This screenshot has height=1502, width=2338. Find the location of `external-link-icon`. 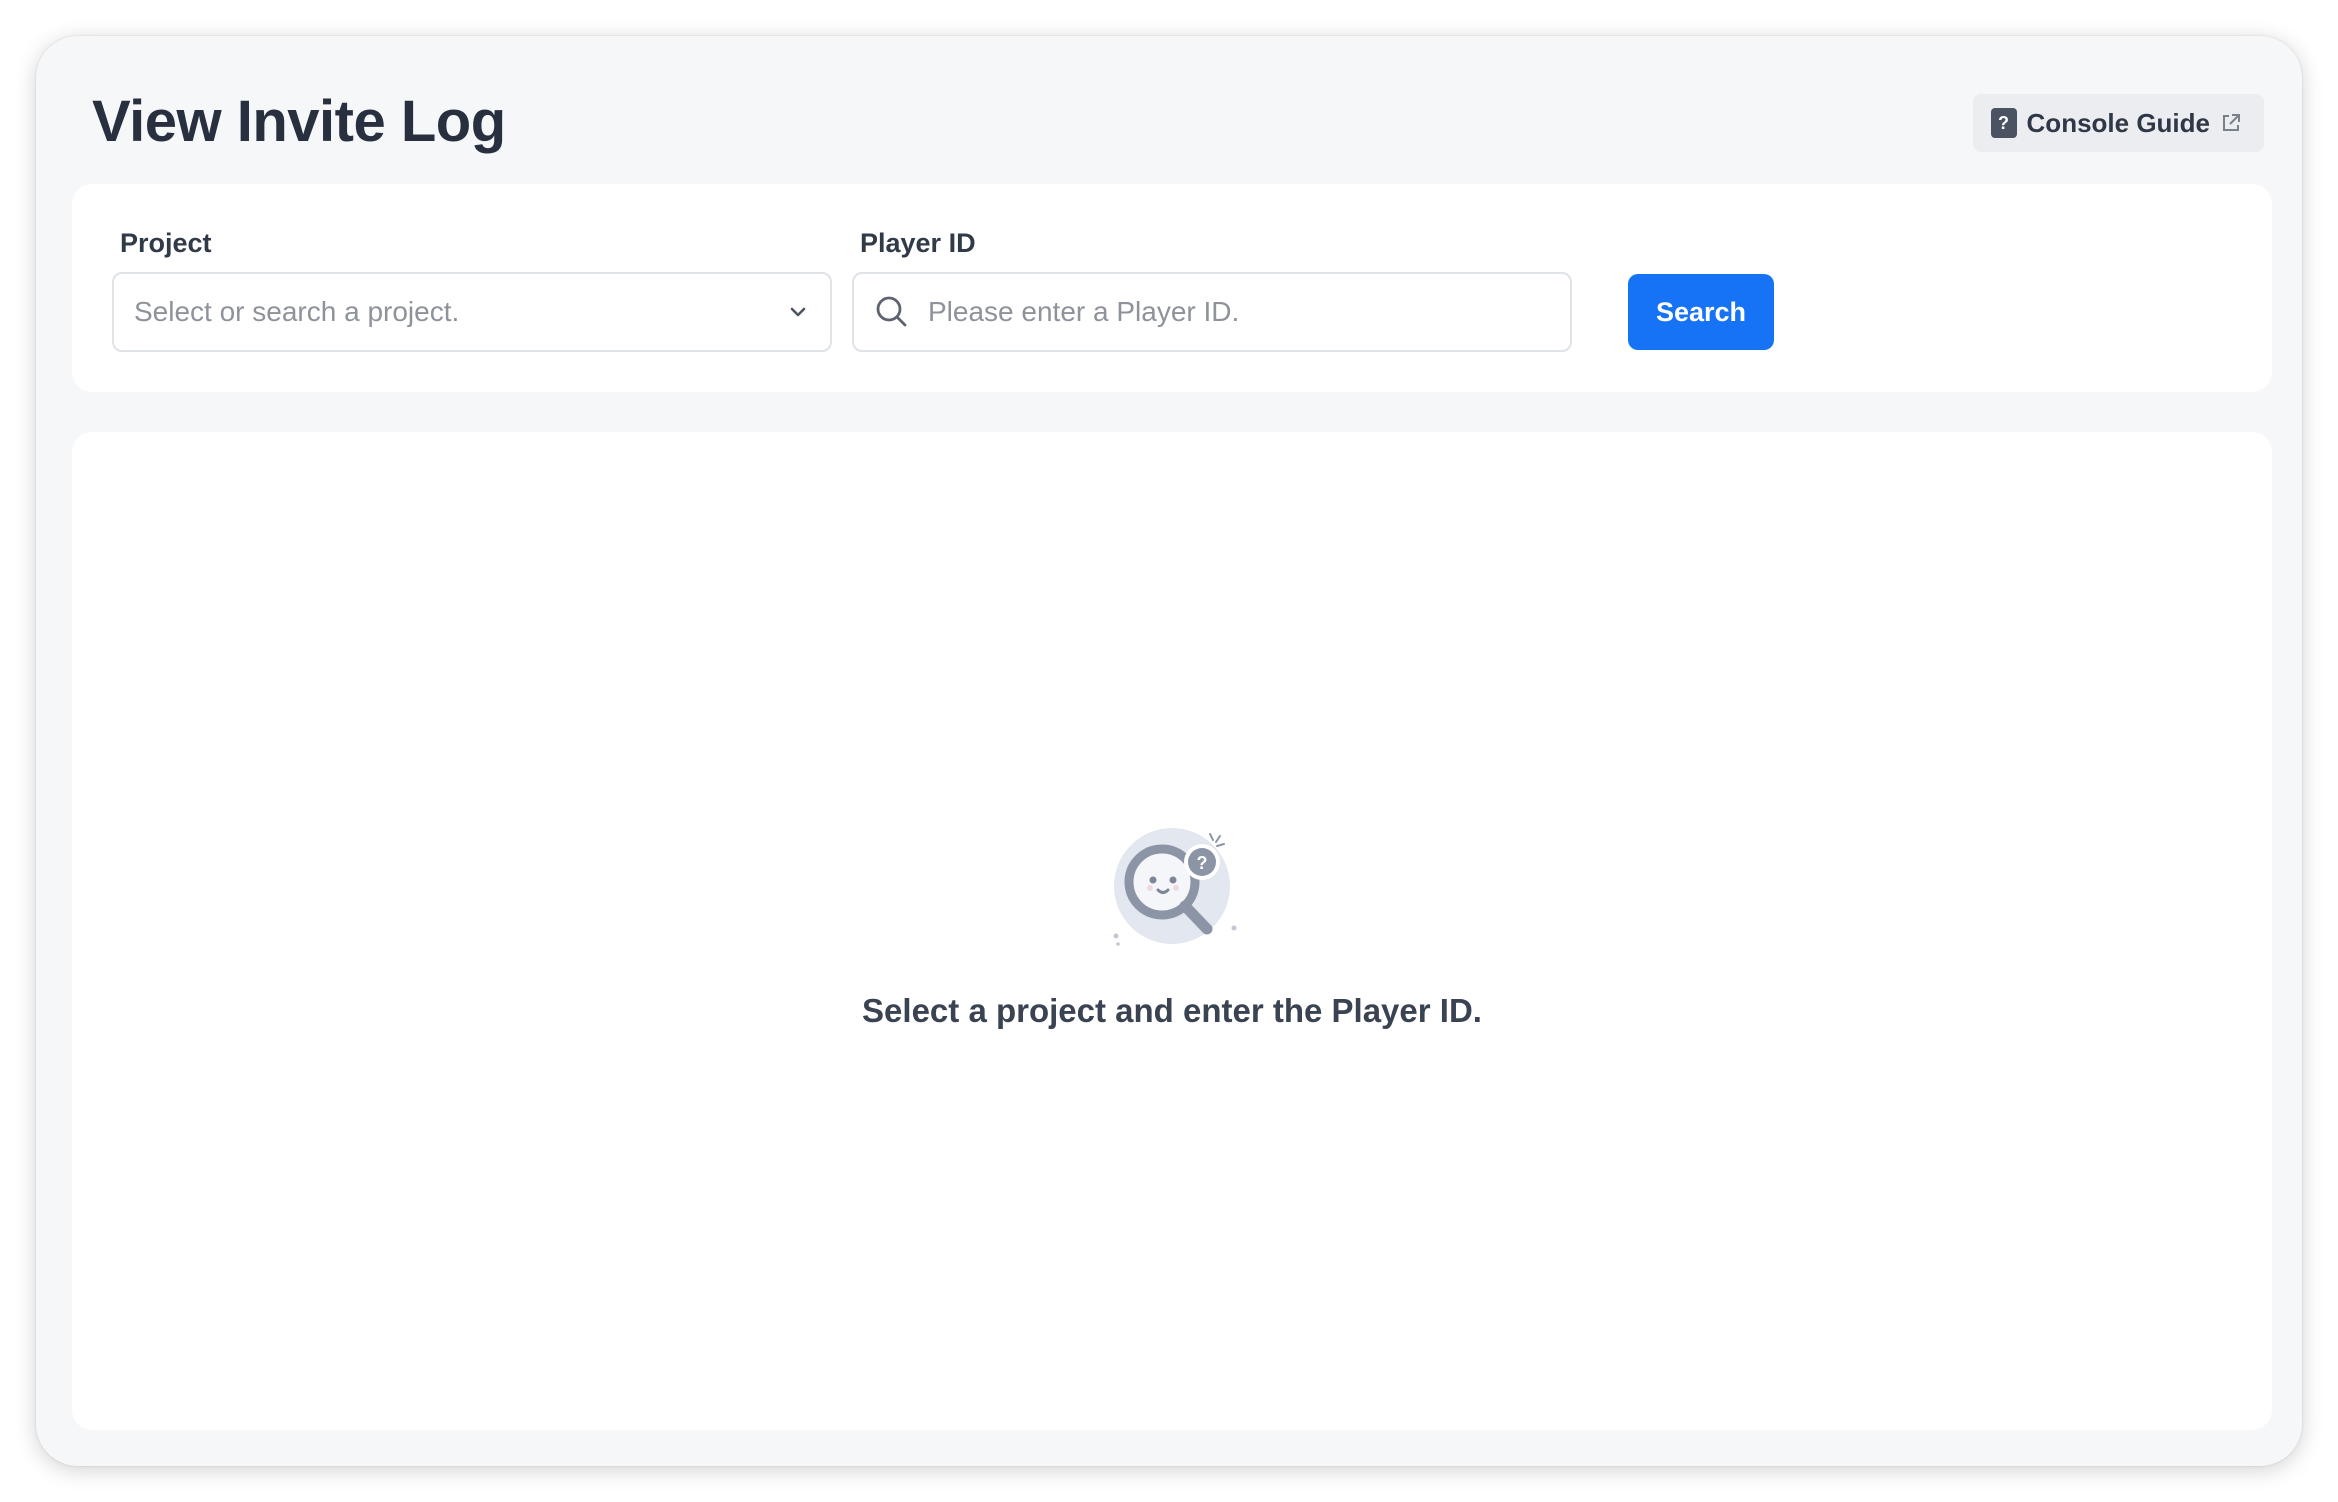

external-link-icon is located at coordinates (2231, 122).